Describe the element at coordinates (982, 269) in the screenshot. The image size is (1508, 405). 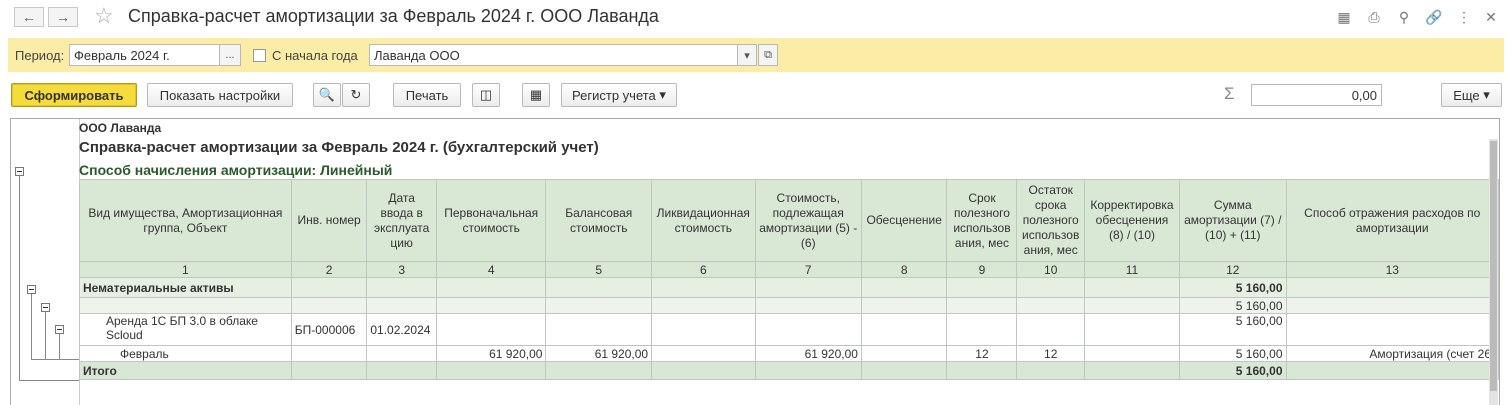
I see `column-number: 9` at that location.